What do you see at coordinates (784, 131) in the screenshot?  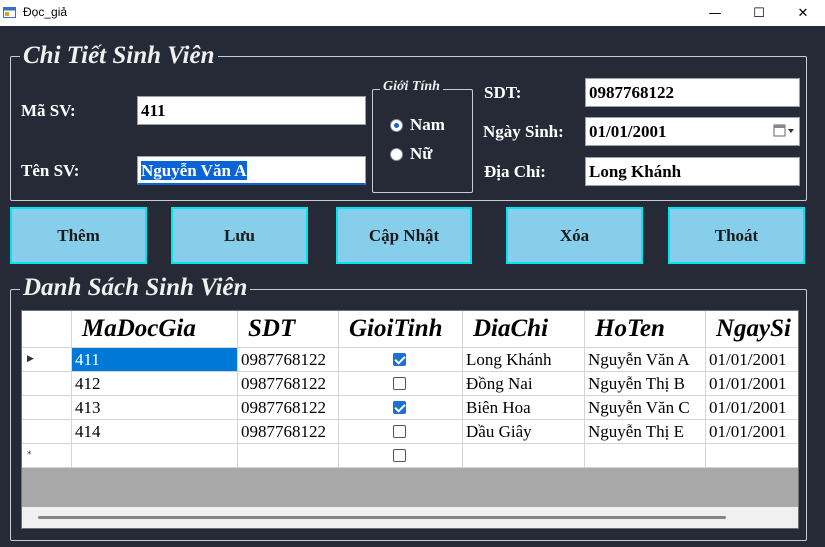 I see `calendar-dropdown-icon` at bounding box center [784, 131].